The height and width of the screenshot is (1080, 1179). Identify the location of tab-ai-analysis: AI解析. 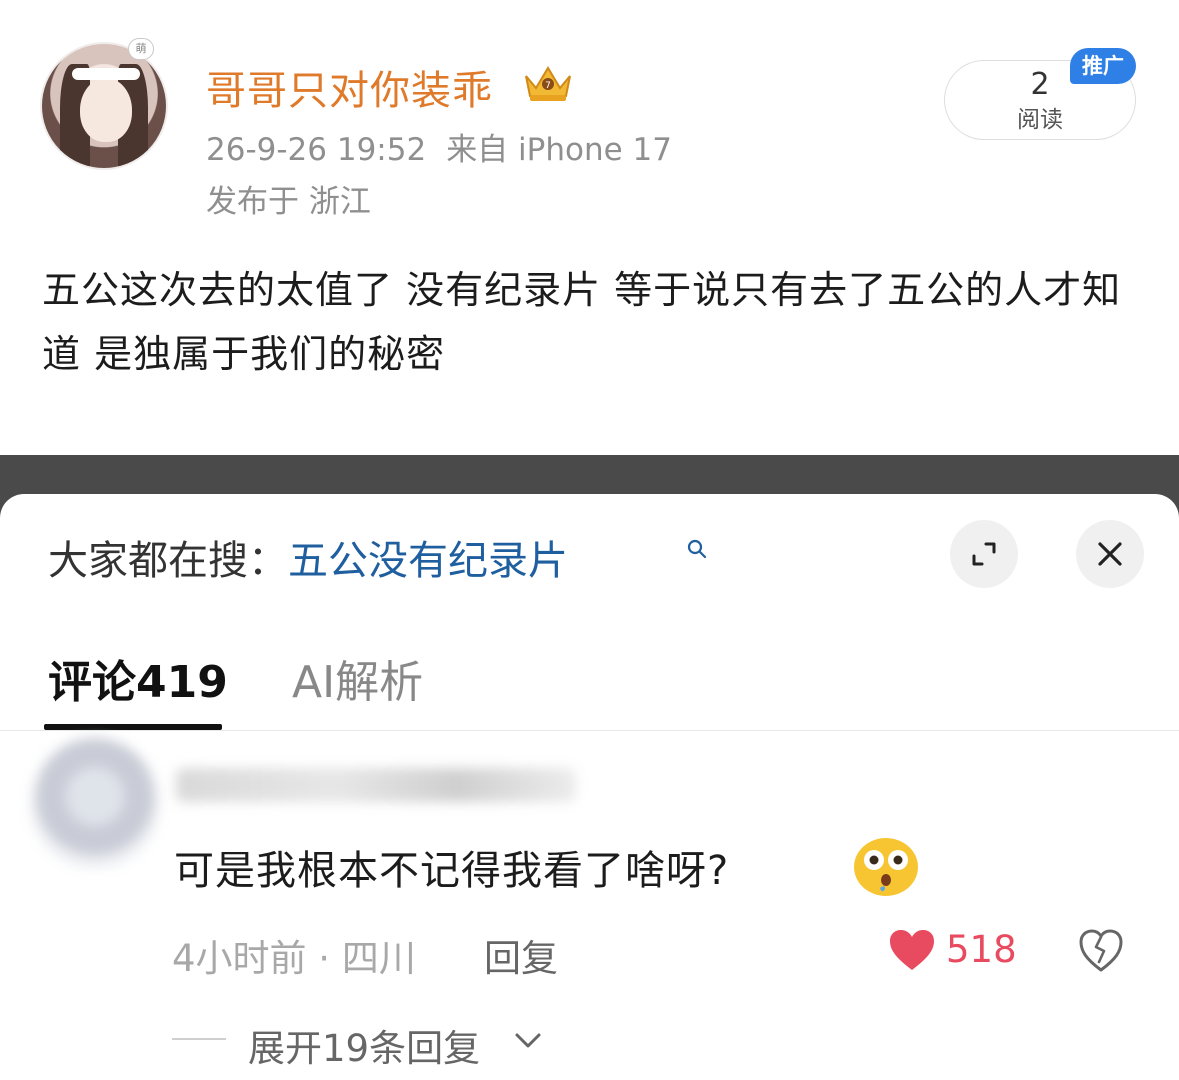
(357, 678).